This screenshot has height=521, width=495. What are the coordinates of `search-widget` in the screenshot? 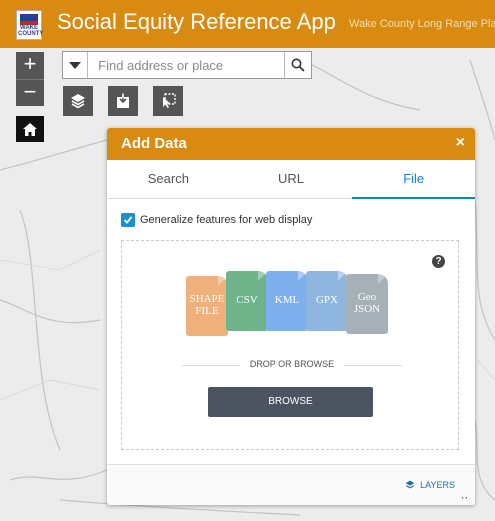 It's located at (187, 65).